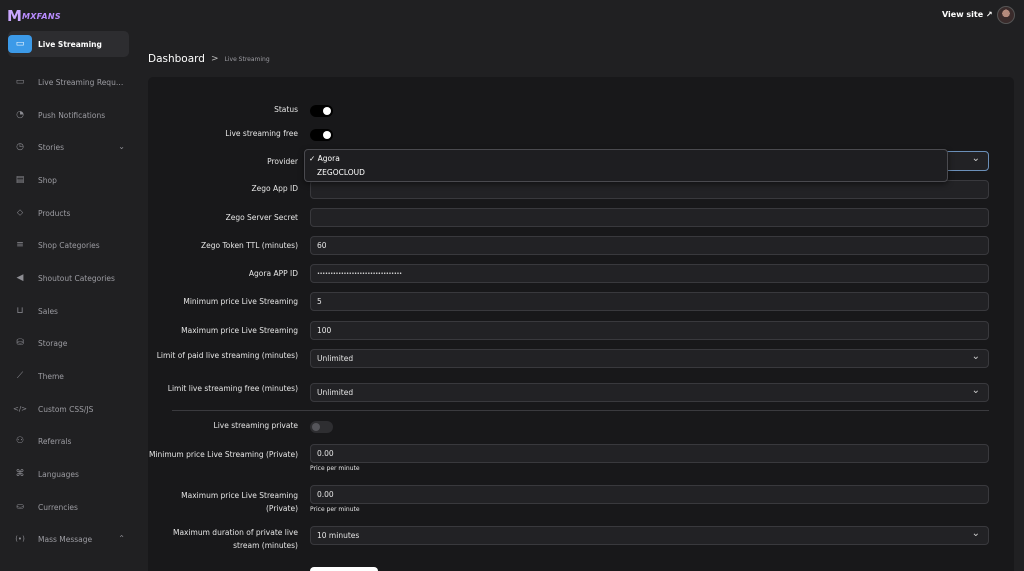 The height and width of the screenshot is (571, 1024). I want to click on section-divider, so click(580, 410).